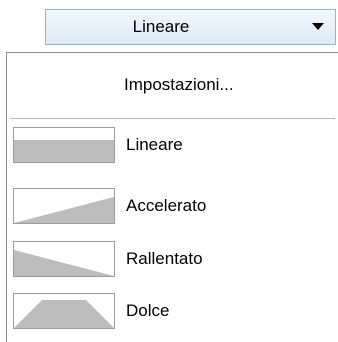  Describe the element at coordinates (164, 258) in the screenshot. I see `menu-item-label: Rallentato` at that location.